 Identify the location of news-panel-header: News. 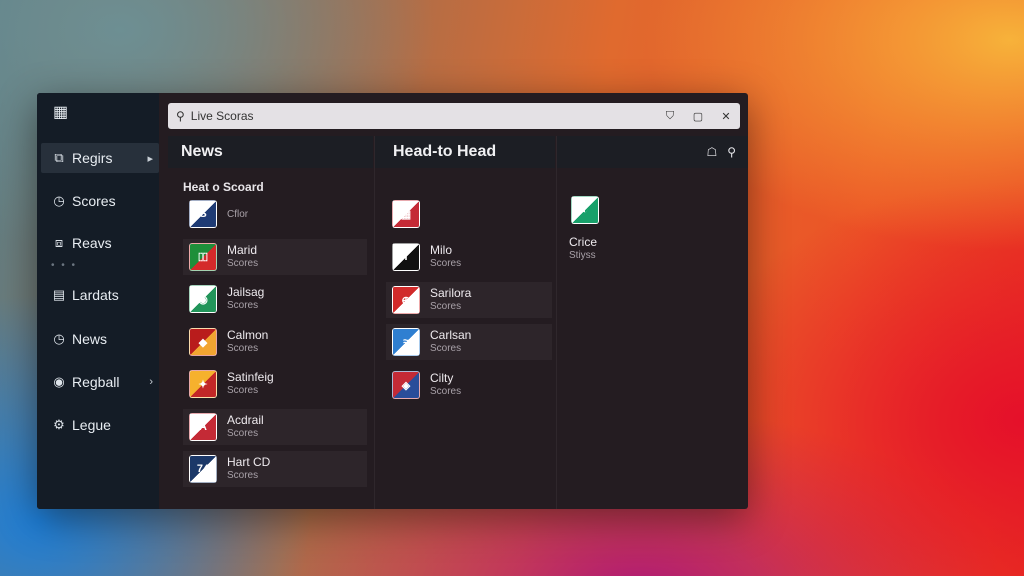
(270, 152).